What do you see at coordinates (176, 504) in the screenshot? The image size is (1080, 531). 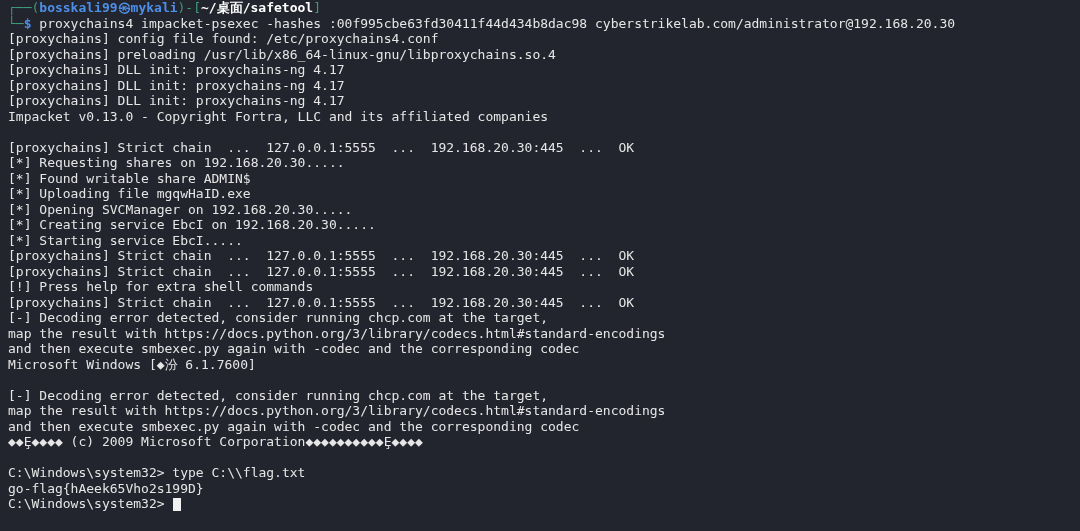 I see `text-cursor` at bounding box center [176, 504].